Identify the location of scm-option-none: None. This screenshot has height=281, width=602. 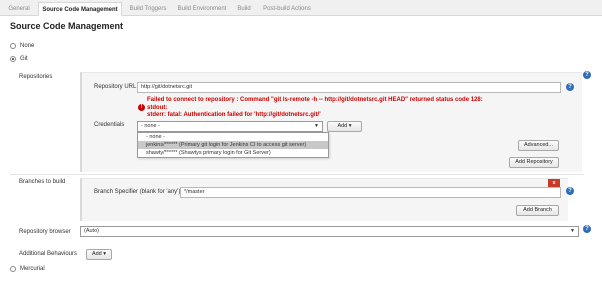
(22, 46).